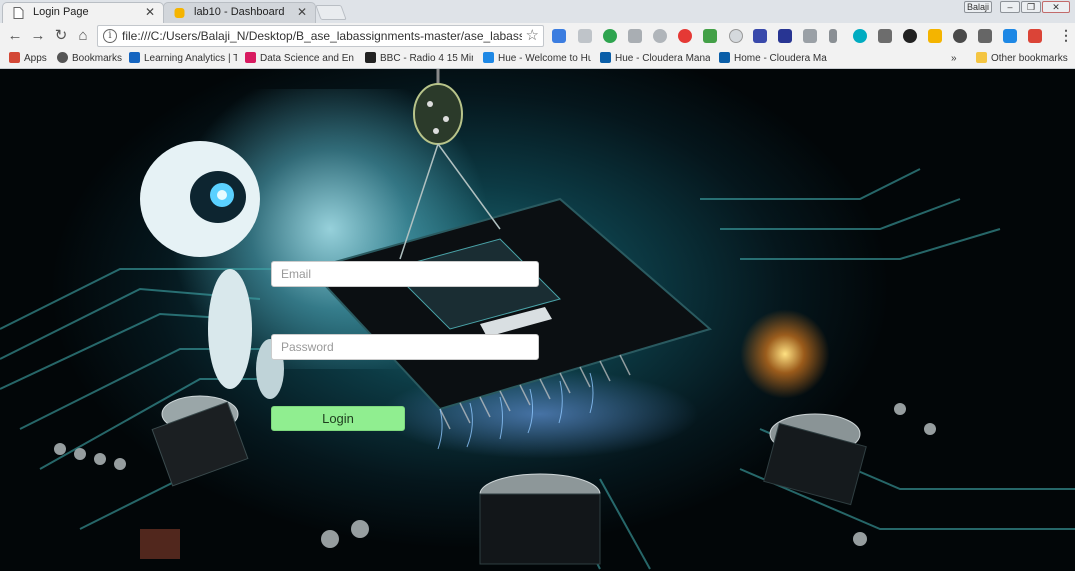 The image size is (1075, 571). Describe the element at coordinates (1010, 7) in the screenshot. I see `minimize-button: –` at that location.